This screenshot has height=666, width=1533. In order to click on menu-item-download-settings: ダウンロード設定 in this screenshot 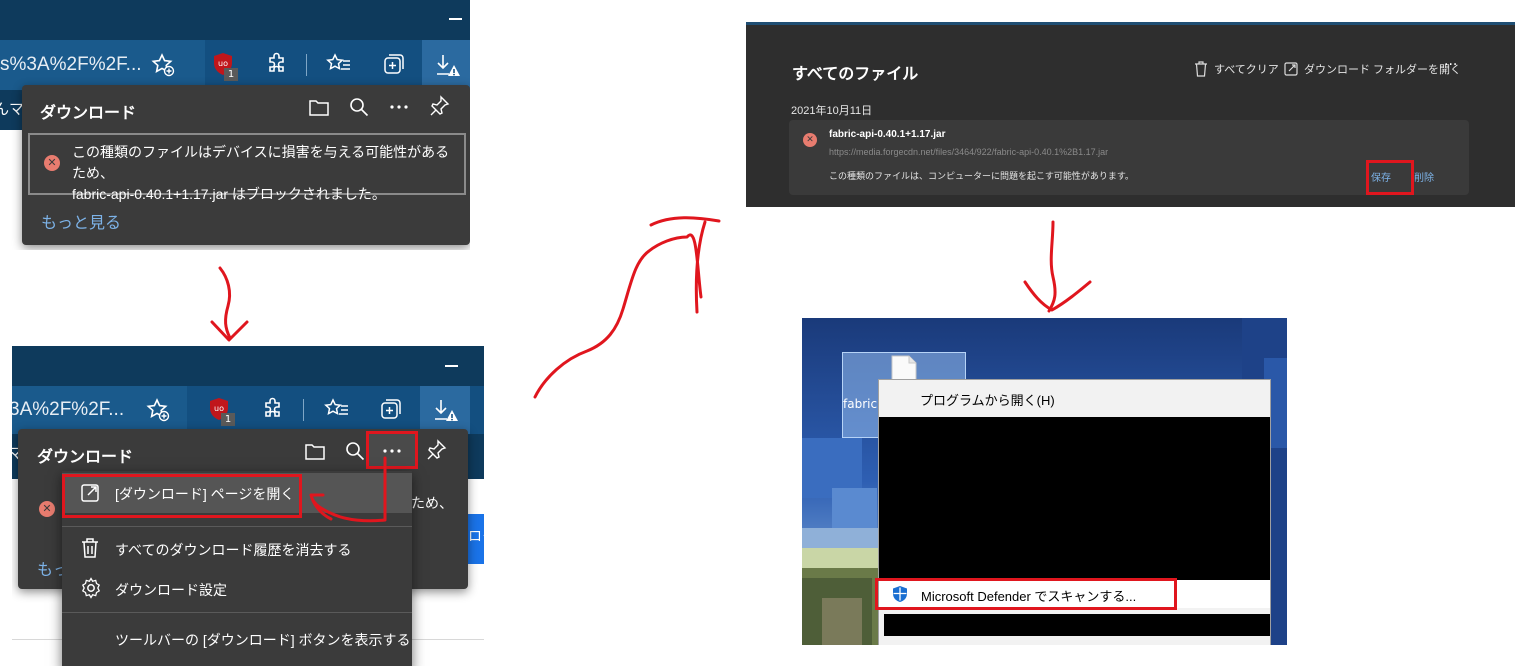, I will do `click(237, 588)`.